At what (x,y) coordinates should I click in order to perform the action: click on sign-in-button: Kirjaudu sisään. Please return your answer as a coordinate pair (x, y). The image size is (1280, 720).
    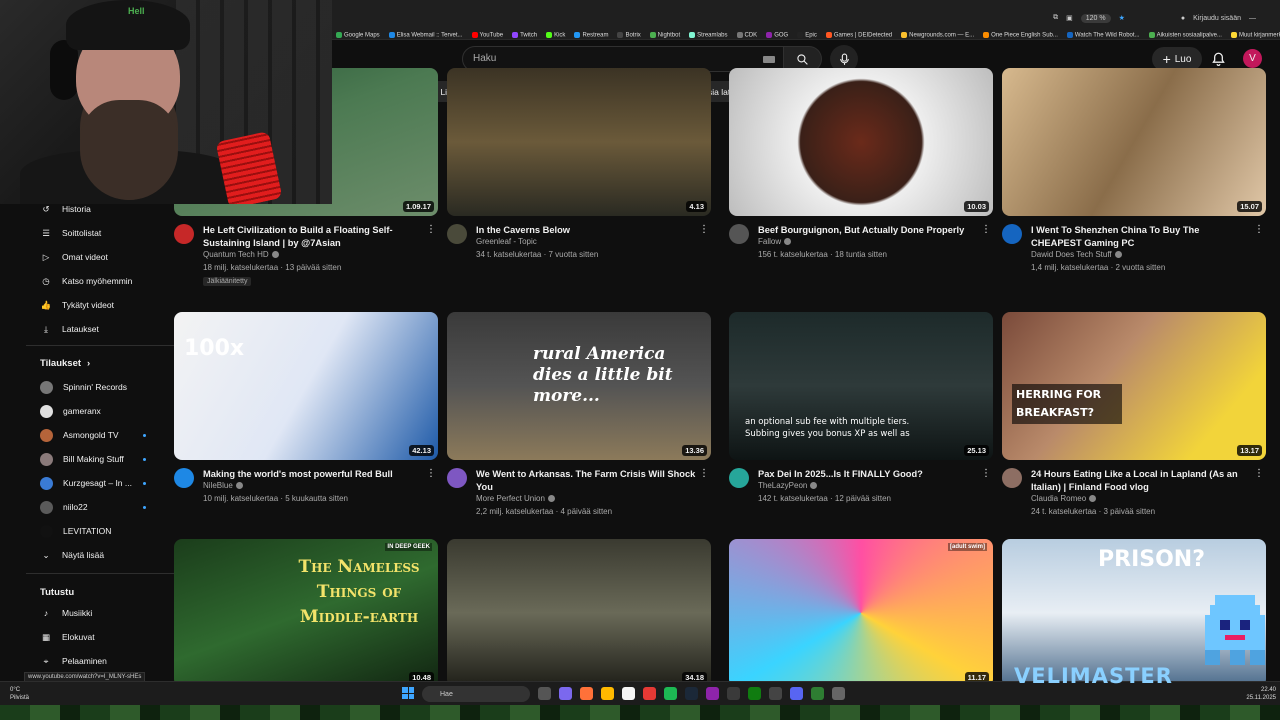
    Looking at the image, I should click on (1217, 18).